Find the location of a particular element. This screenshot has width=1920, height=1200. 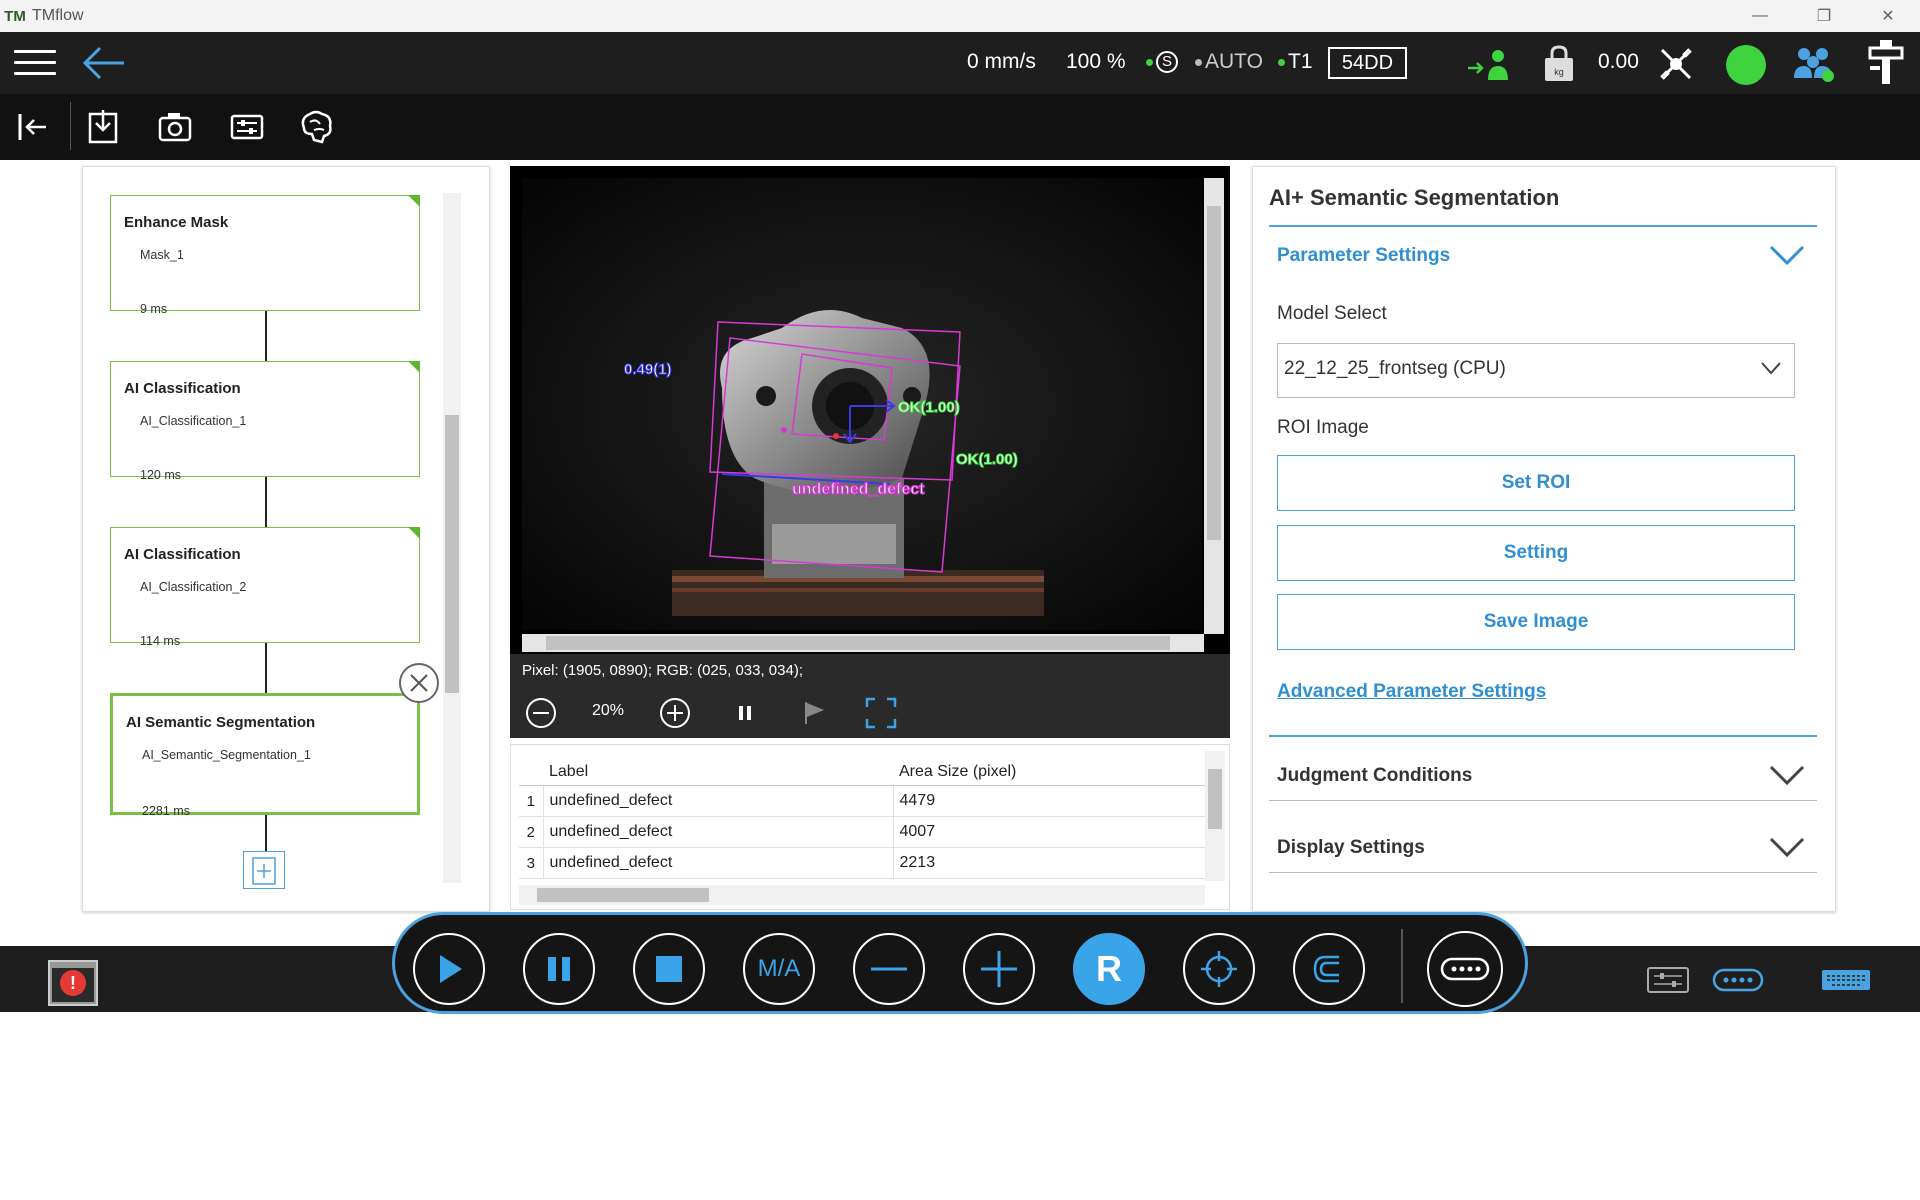

display-settings-header: Display Settings is located at coordinates (1543, 848).